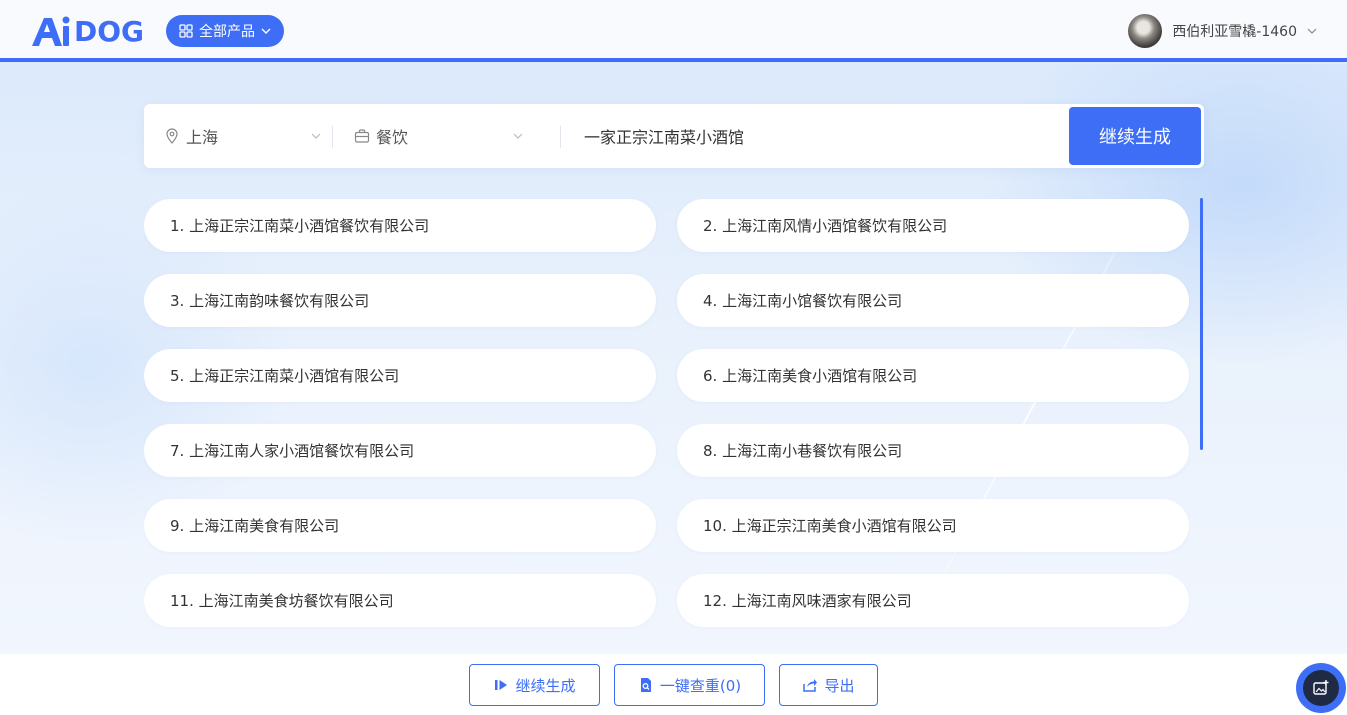 The image size is (1347, 715). I want to click on result-item: 9. 上海江南美食有限公司, so click(400, 525).